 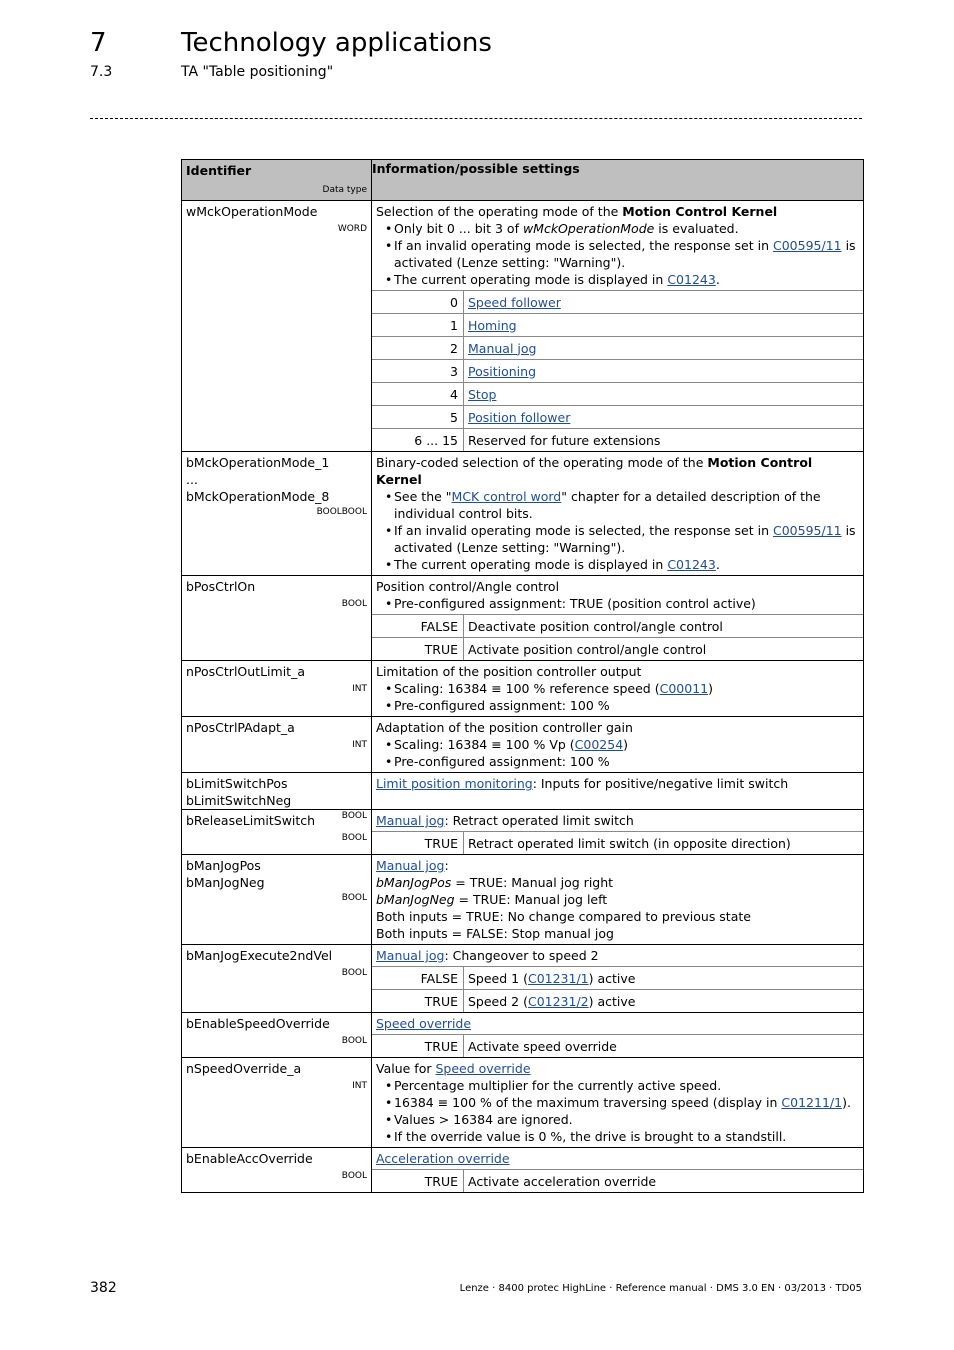 I want to click on cross-reference-link: C01231/2, so click(x=558, y=1001).